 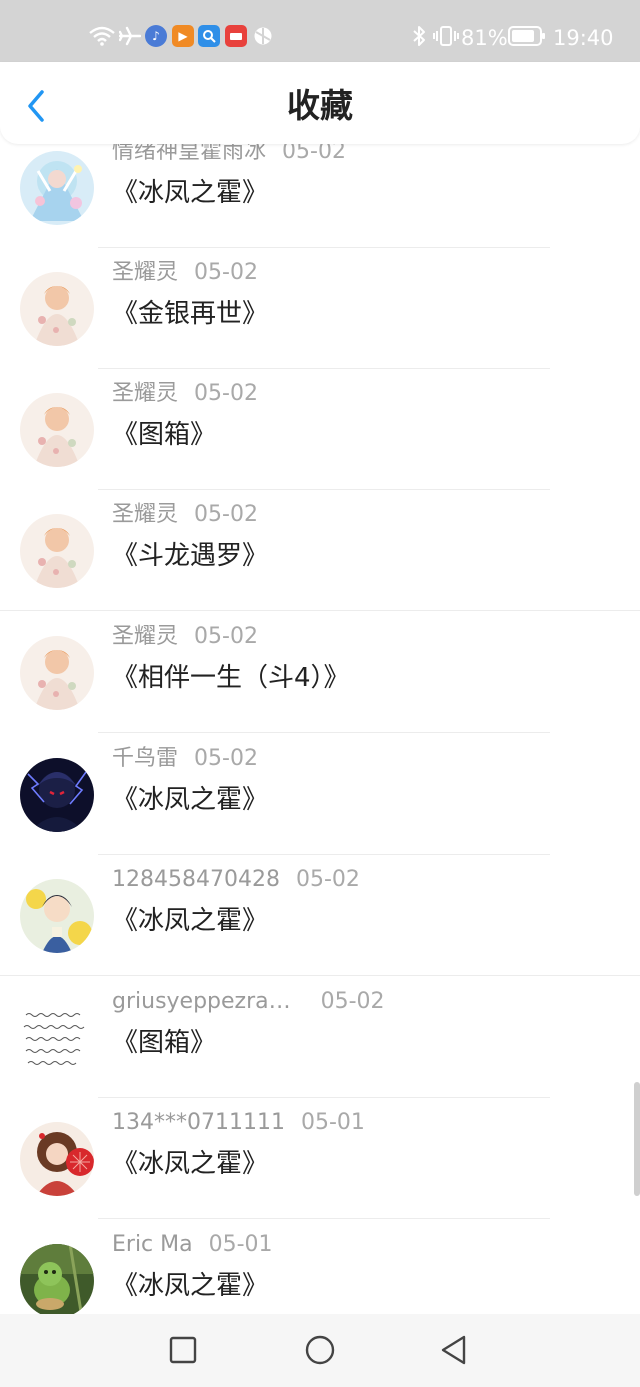 I want to click on page-title: 收藏, so click(x=320, y=105).